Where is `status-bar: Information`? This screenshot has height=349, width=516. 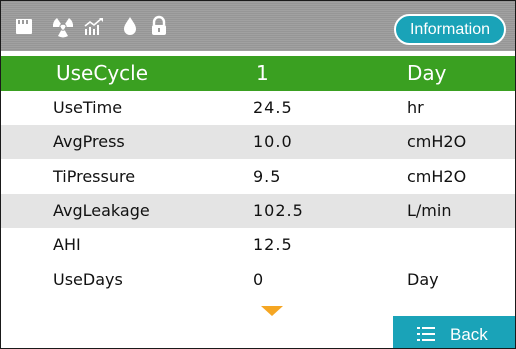 status-bar: Information is located at coordinates (258, 26).